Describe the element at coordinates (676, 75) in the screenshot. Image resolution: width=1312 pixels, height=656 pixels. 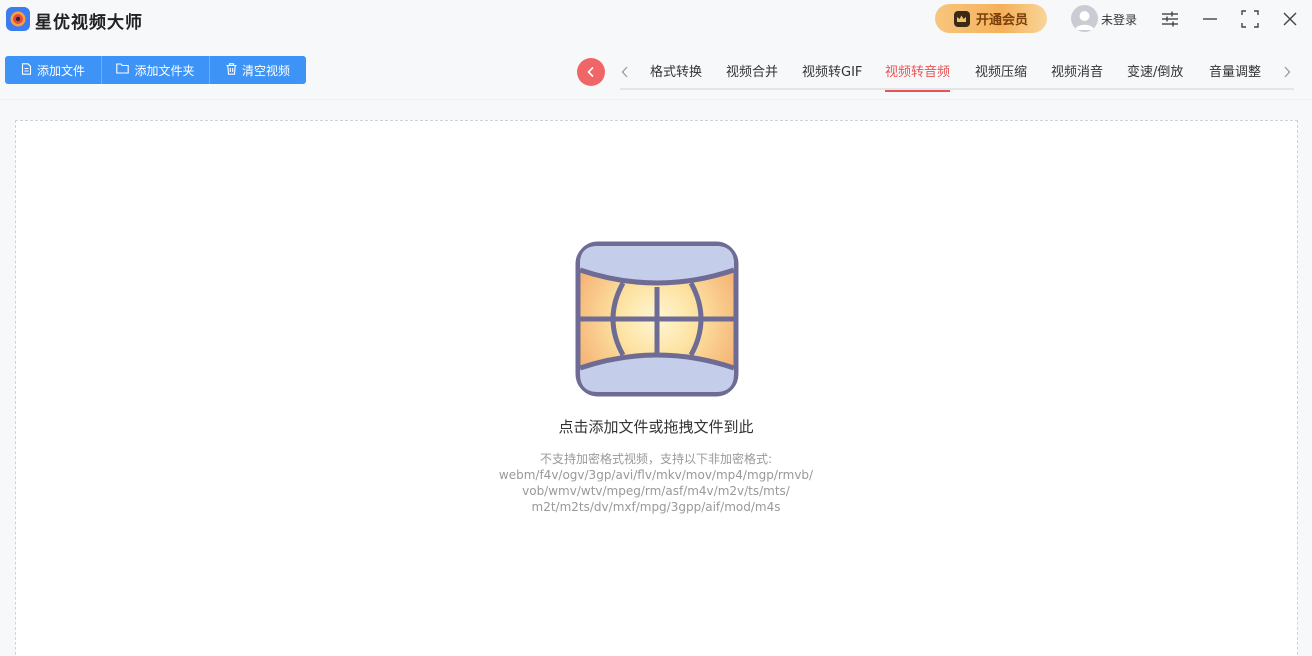
I see `tab-format-convert: 格式转换` at that location.